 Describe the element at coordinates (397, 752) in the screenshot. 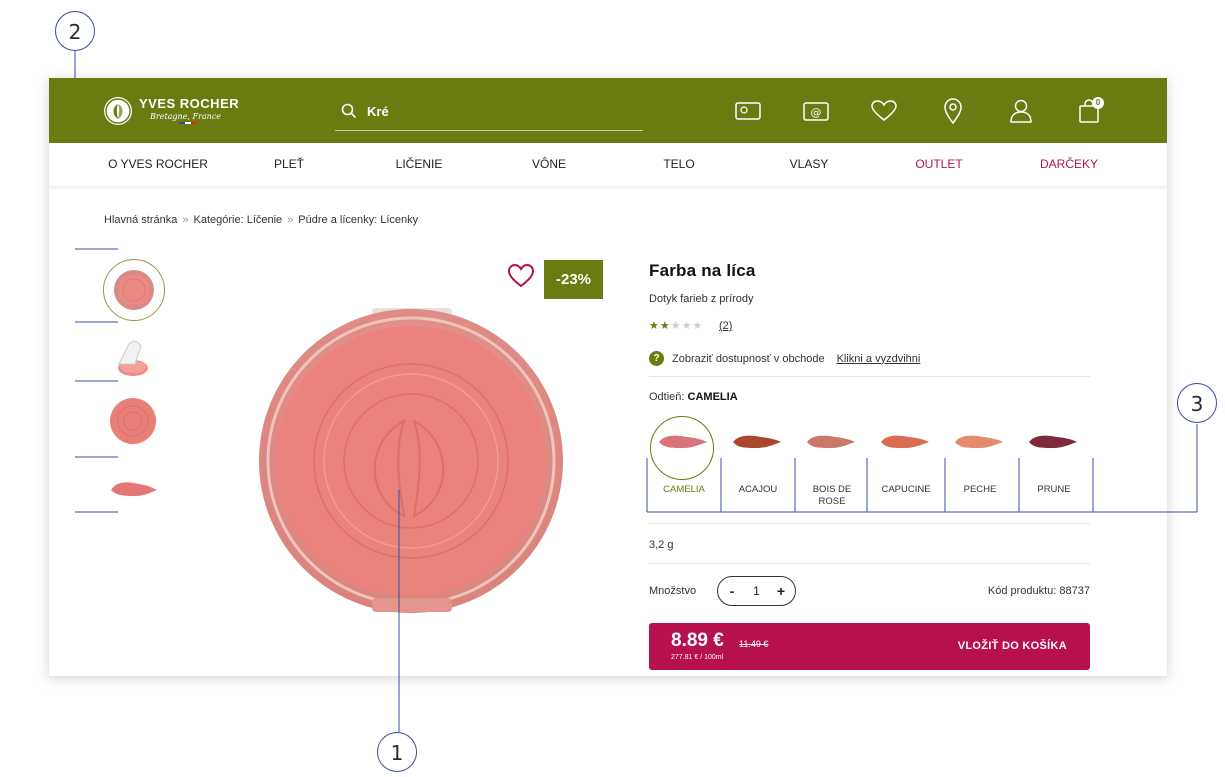

I see `callout-1: 1` at that location.